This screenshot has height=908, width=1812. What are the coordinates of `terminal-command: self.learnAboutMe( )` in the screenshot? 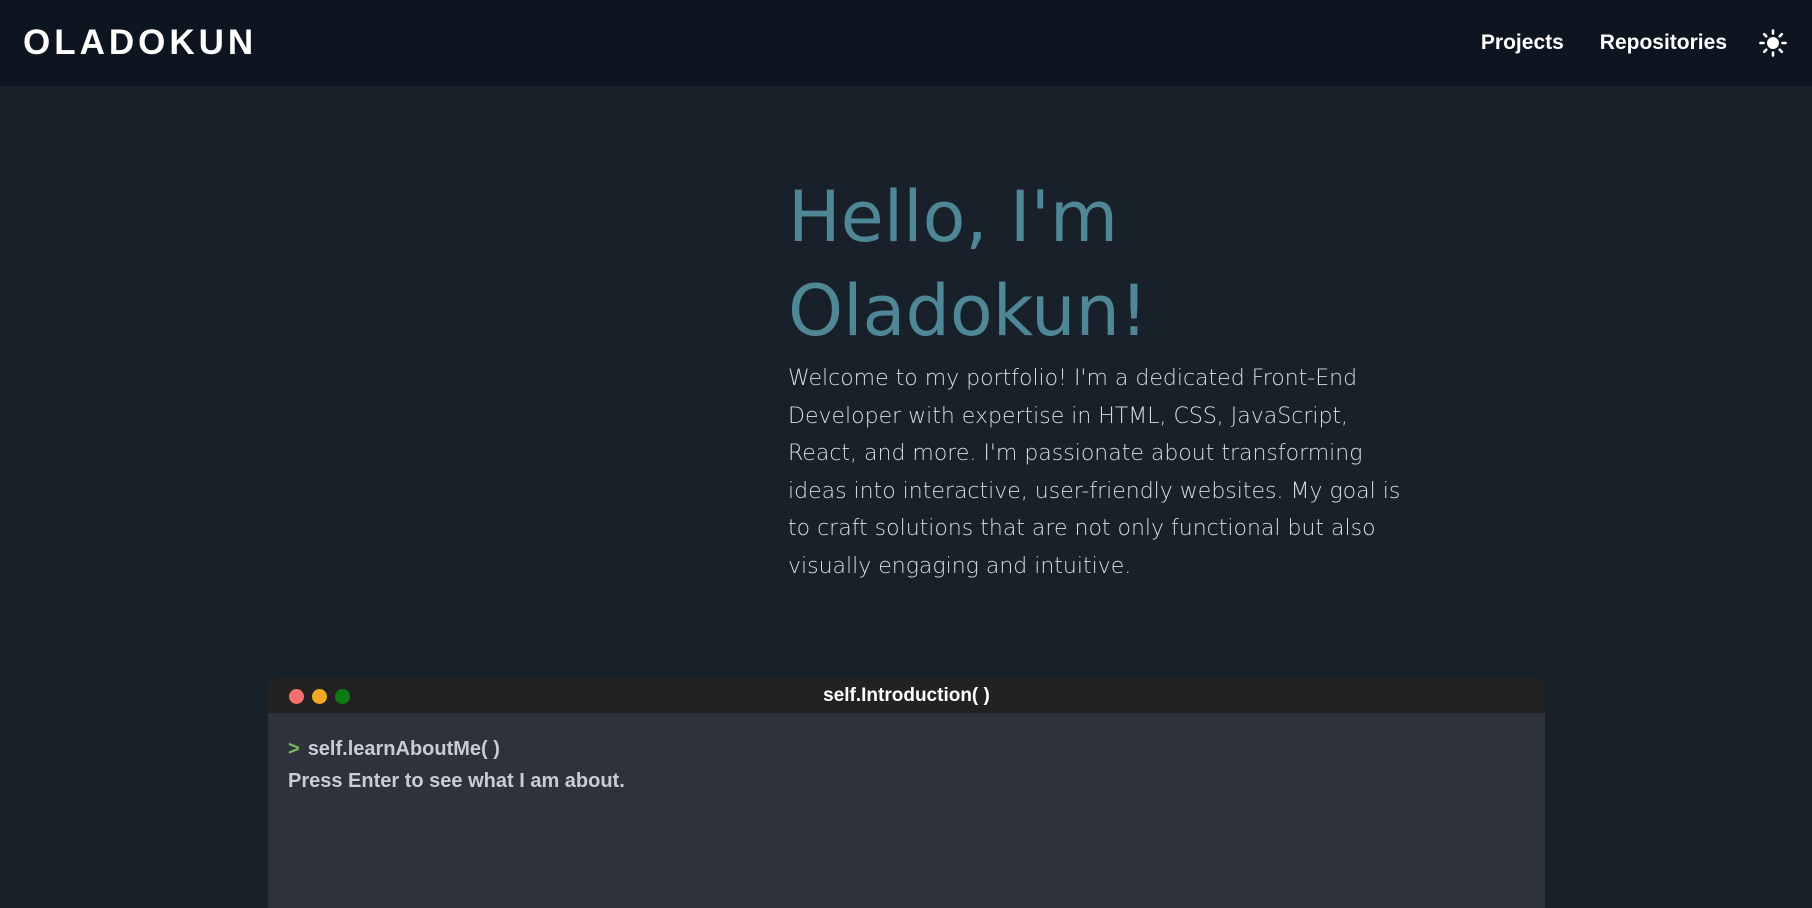 It's located at (403, 749).